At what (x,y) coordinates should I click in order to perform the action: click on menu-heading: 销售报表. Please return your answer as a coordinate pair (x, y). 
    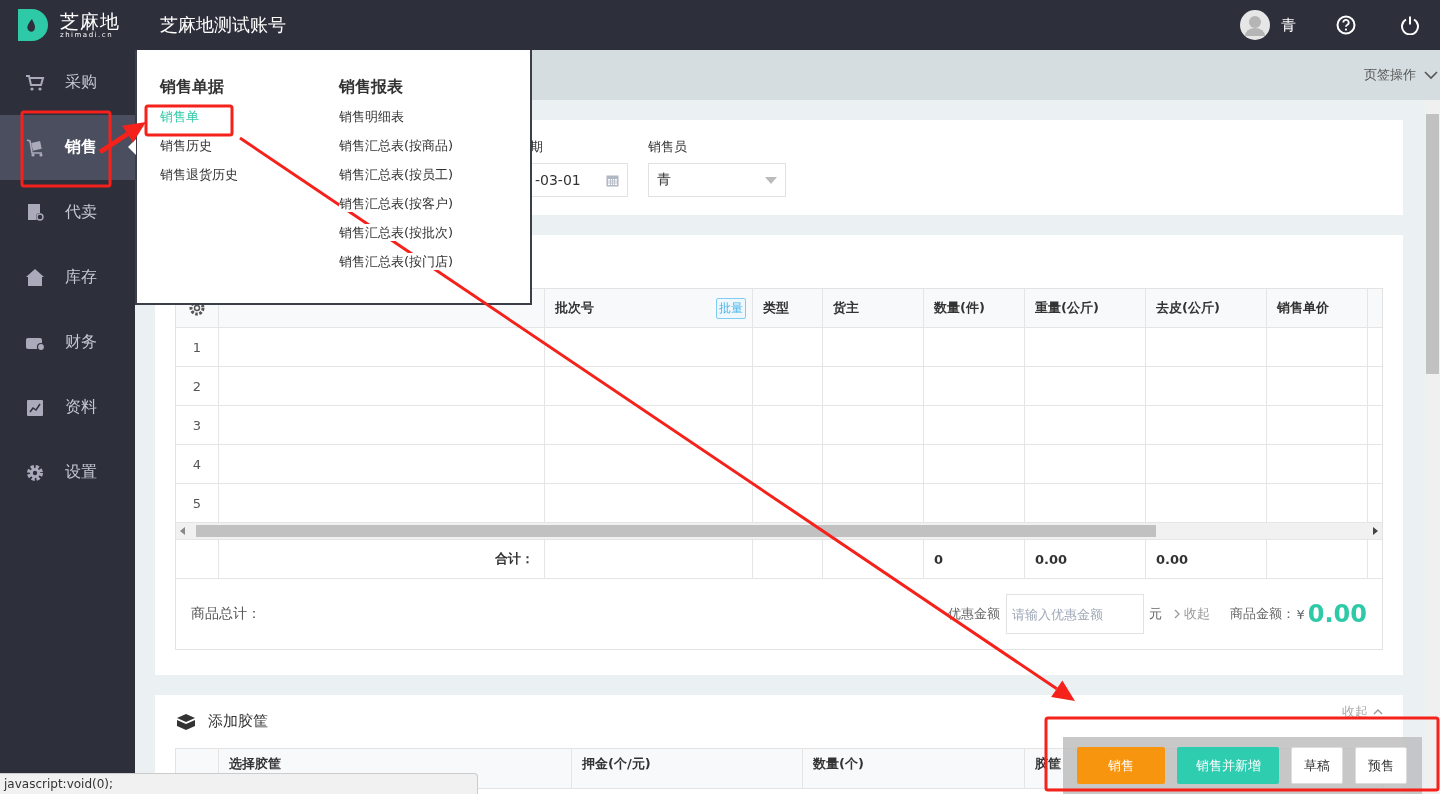
    Looking at the image, I should click on (371, 87).